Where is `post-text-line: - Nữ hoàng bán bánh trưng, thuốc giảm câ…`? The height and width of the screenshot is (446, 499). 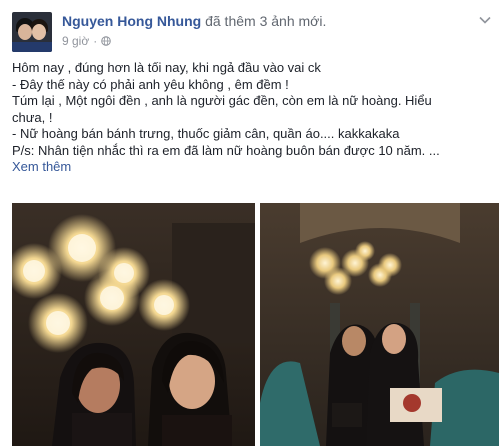 post-text-line: - Nữ hoàng bán bánh trưng, thuốc giảm câ… is located at coordinates (206, 133).